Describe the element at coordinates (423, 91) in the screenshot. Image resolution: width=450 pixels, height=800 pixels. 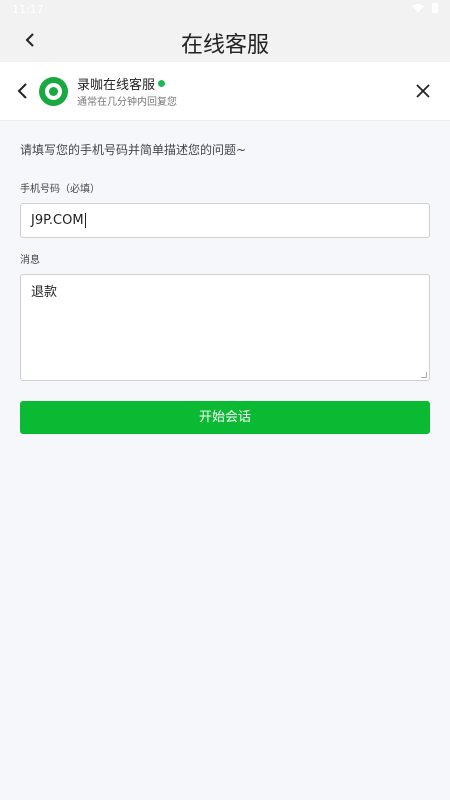
I see `close-icon` at that location.